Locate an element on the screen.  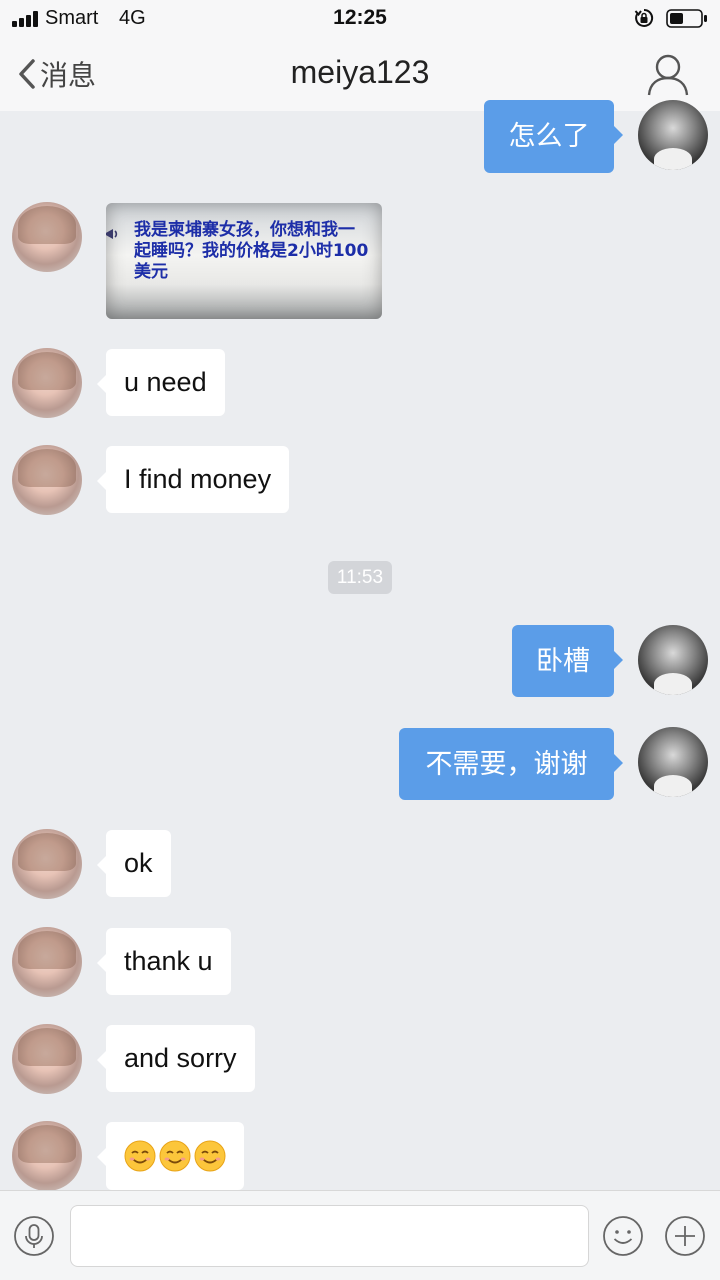
message-bubble-incoming: ok is located at coordinates (134, 863).